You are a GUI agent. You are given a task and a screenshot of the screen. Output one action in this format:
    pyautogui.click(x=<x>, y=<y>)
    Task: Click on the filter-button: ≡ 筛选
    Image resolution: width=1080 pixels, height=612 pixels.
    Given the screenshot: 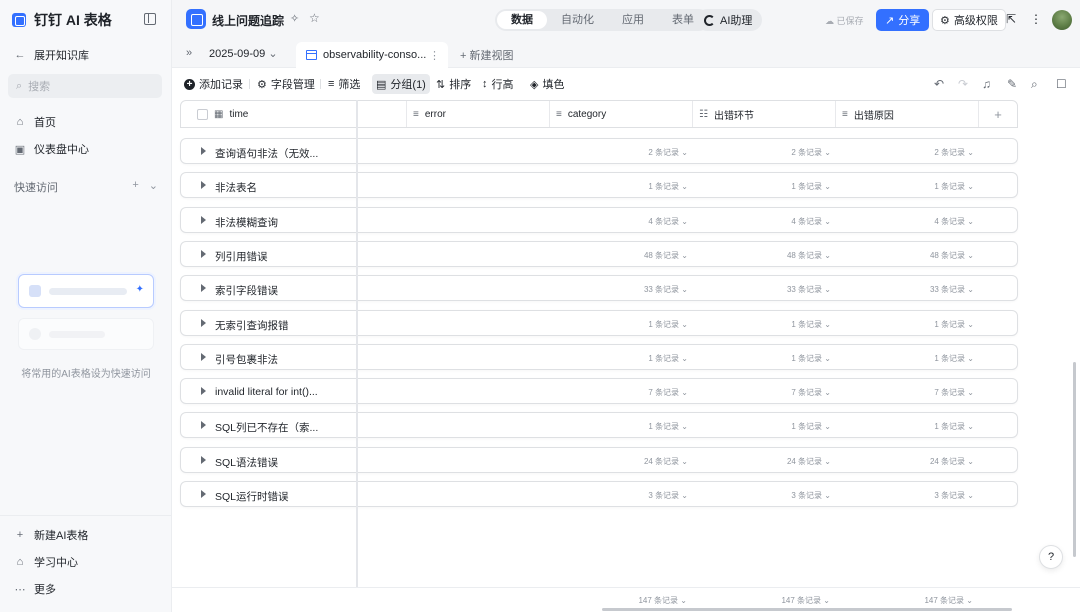 What is the action you would take?
    pyautogui.click(x=344, y=84)
    